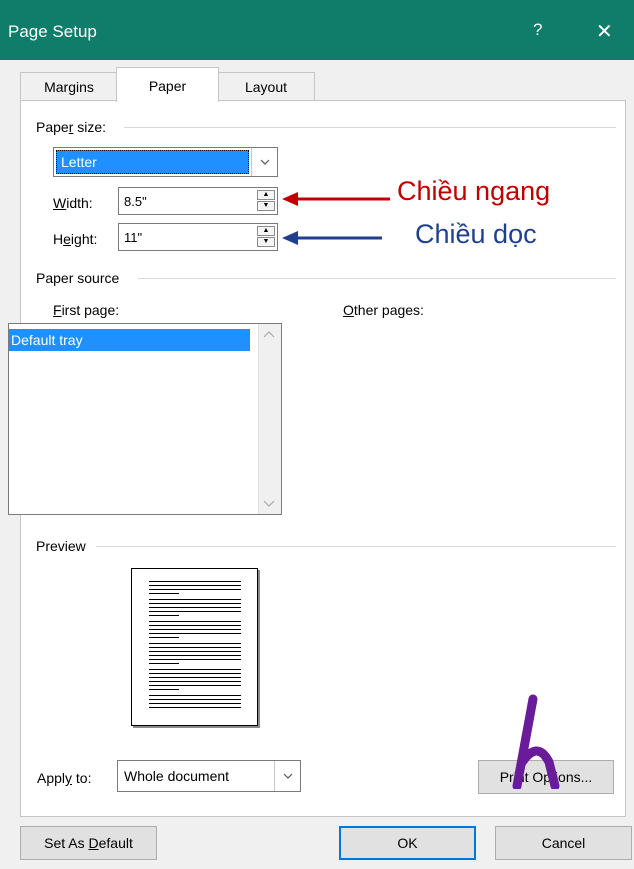  I want to click on tab-margins: Margins, so click(69, 86).